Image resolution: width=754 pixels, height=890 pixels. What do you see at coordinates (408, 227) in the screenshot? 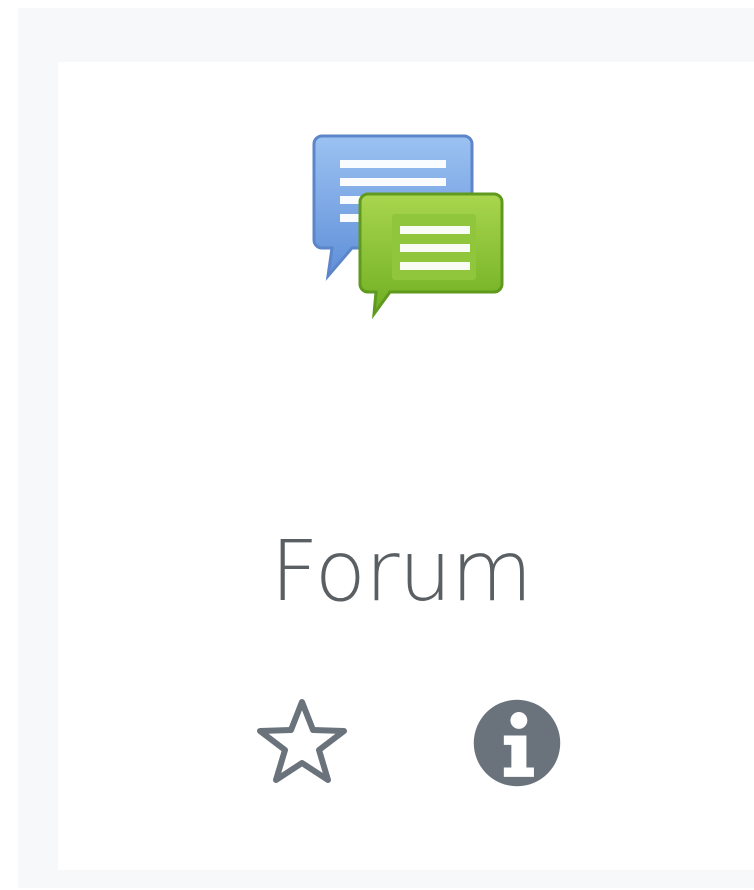
I see `forum-icon` at bounding box center [408, 227].